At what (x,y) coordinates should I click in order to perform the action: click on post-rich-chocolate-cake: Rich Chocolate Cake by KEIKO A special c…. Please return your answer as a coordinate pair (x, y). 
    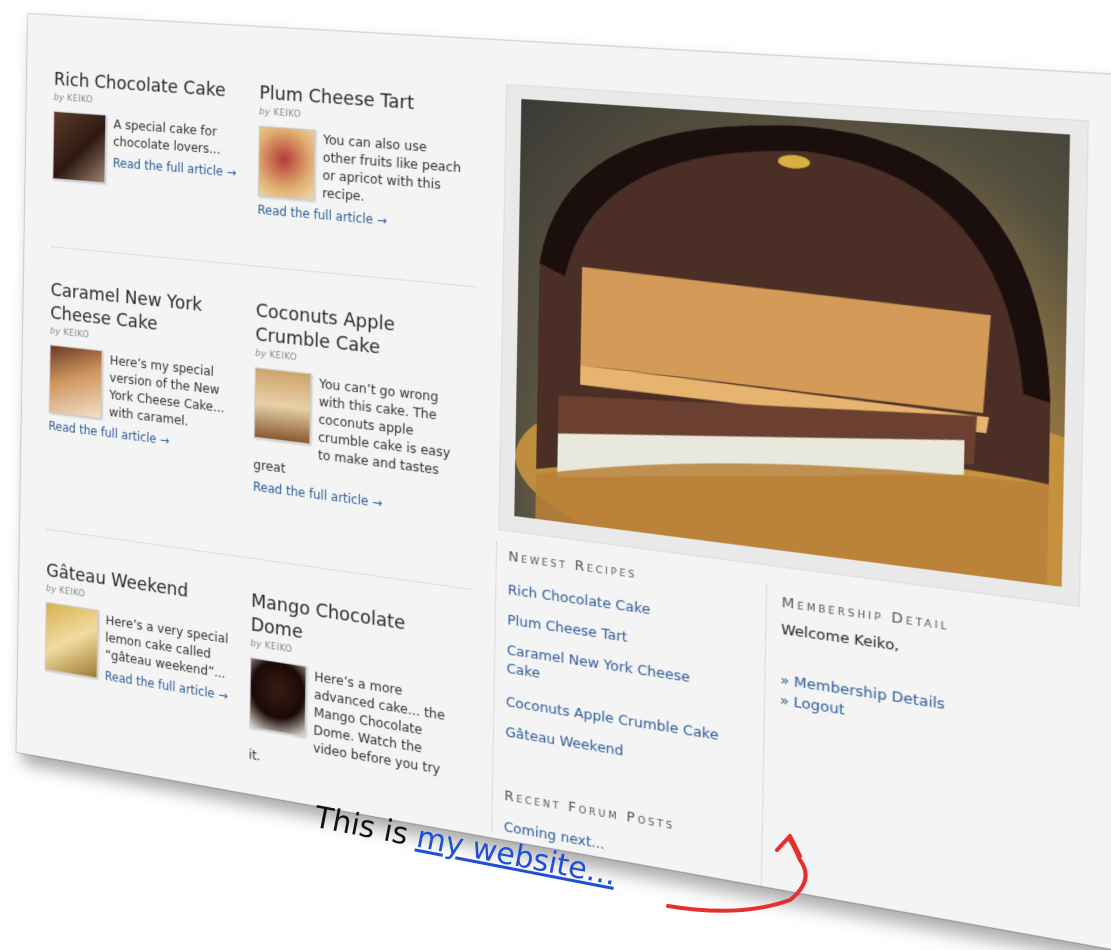
    Looking at the image, I should click on (148, 133).